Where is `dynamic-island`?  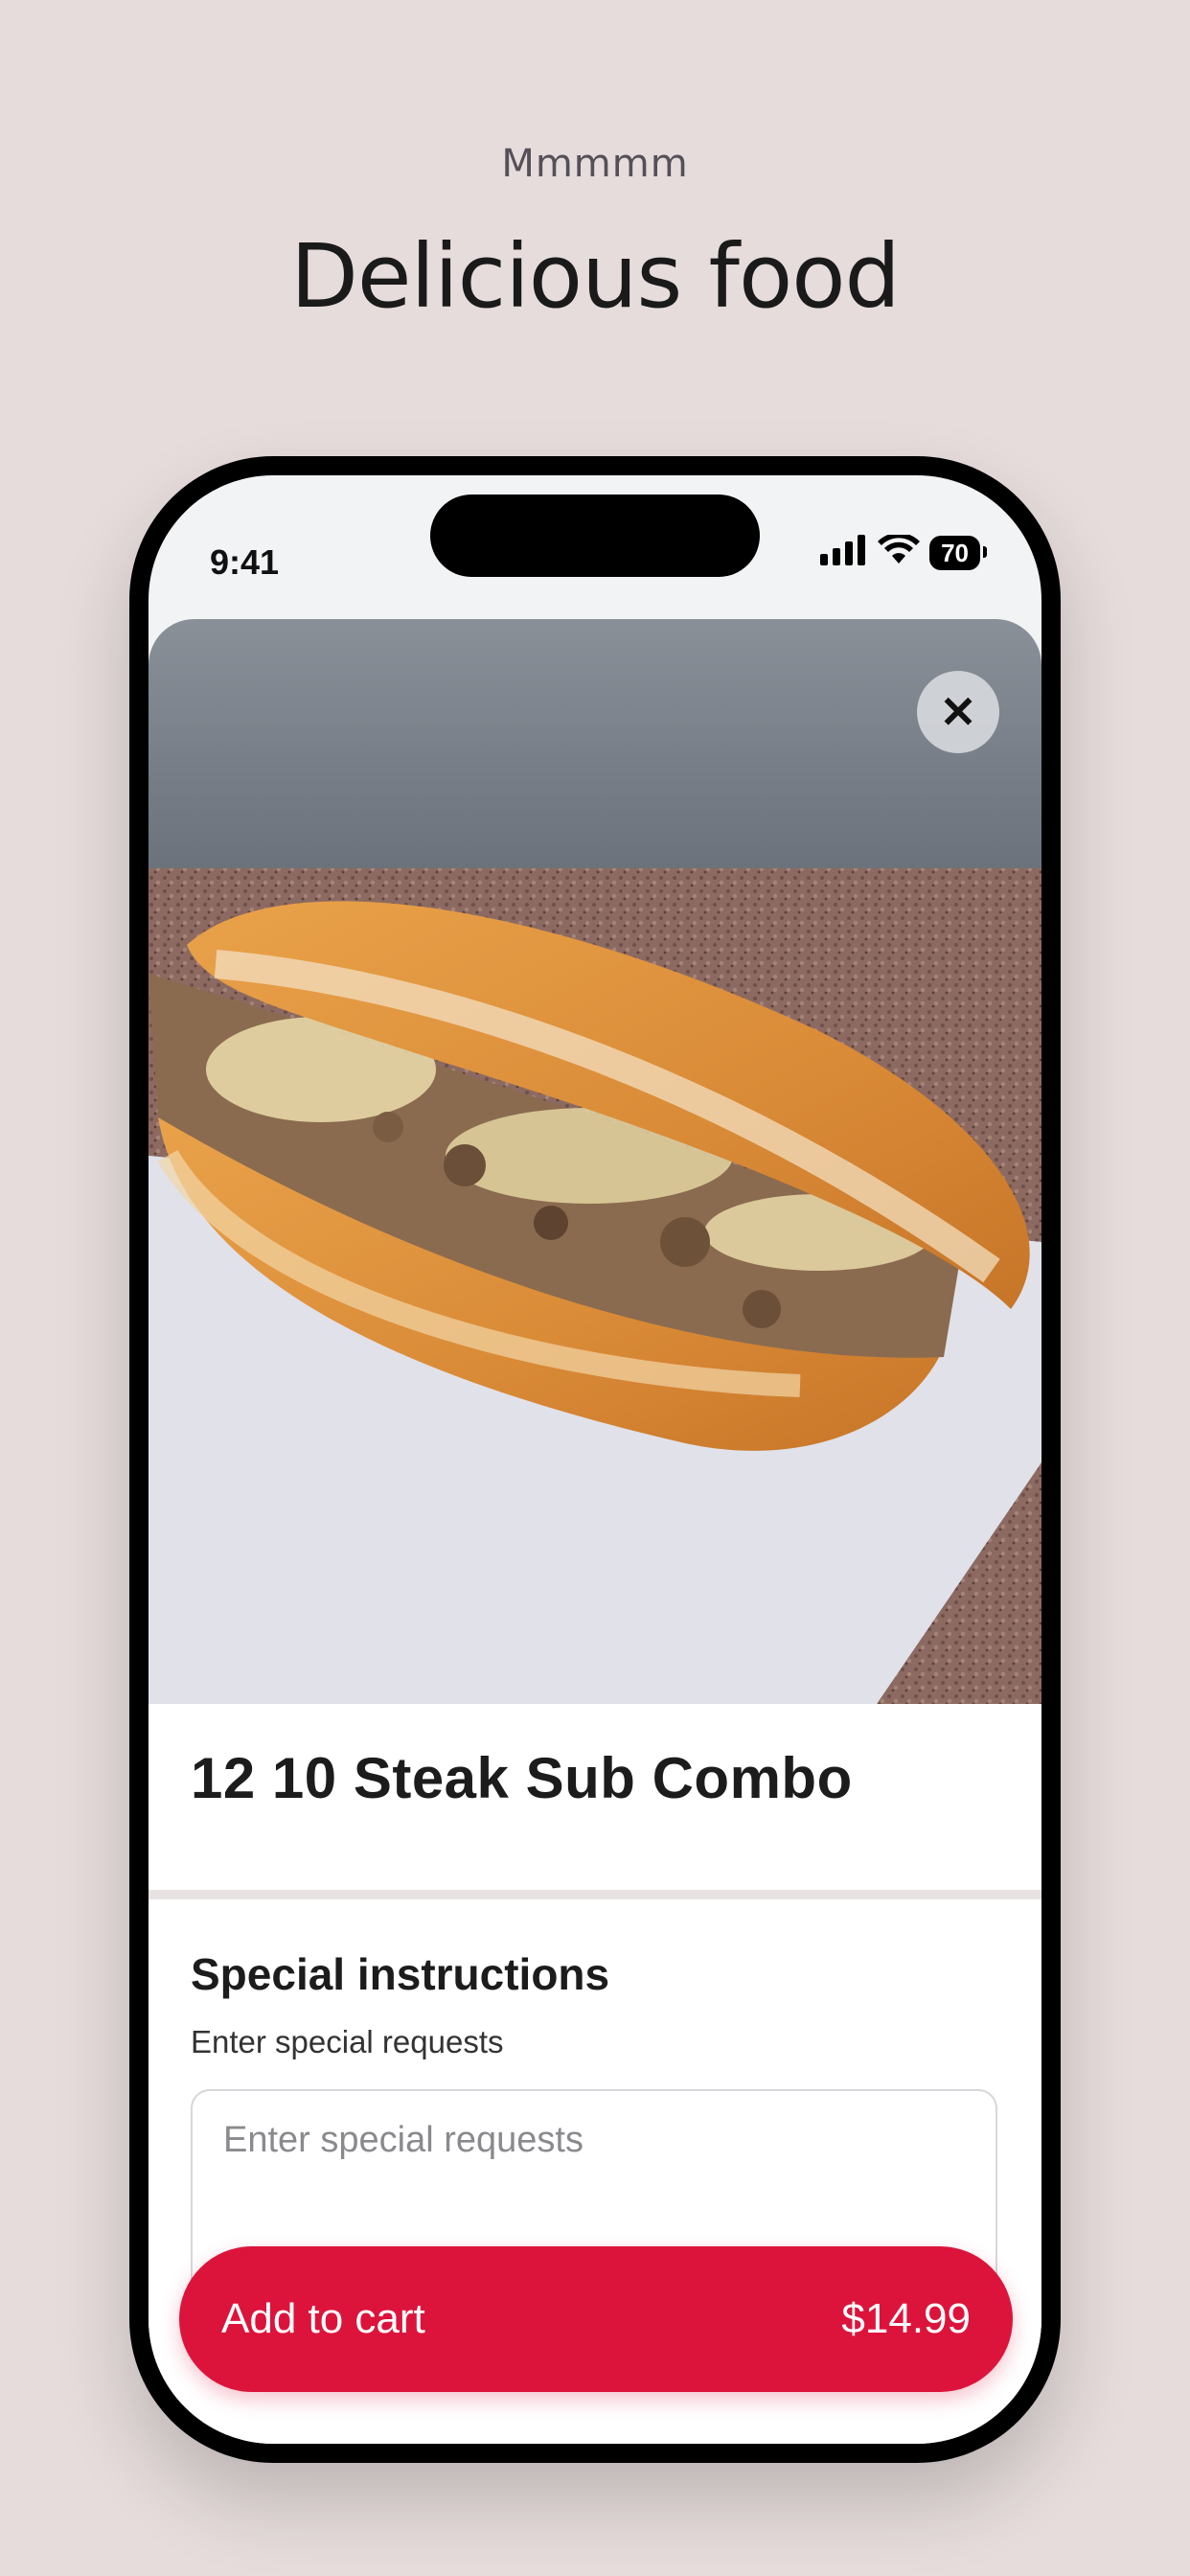 dynamic-island is located at coordinates (595, 535).